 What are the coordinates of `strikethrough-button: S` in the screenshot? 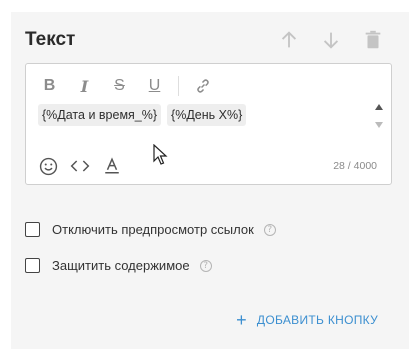 It's located at (119, 86).